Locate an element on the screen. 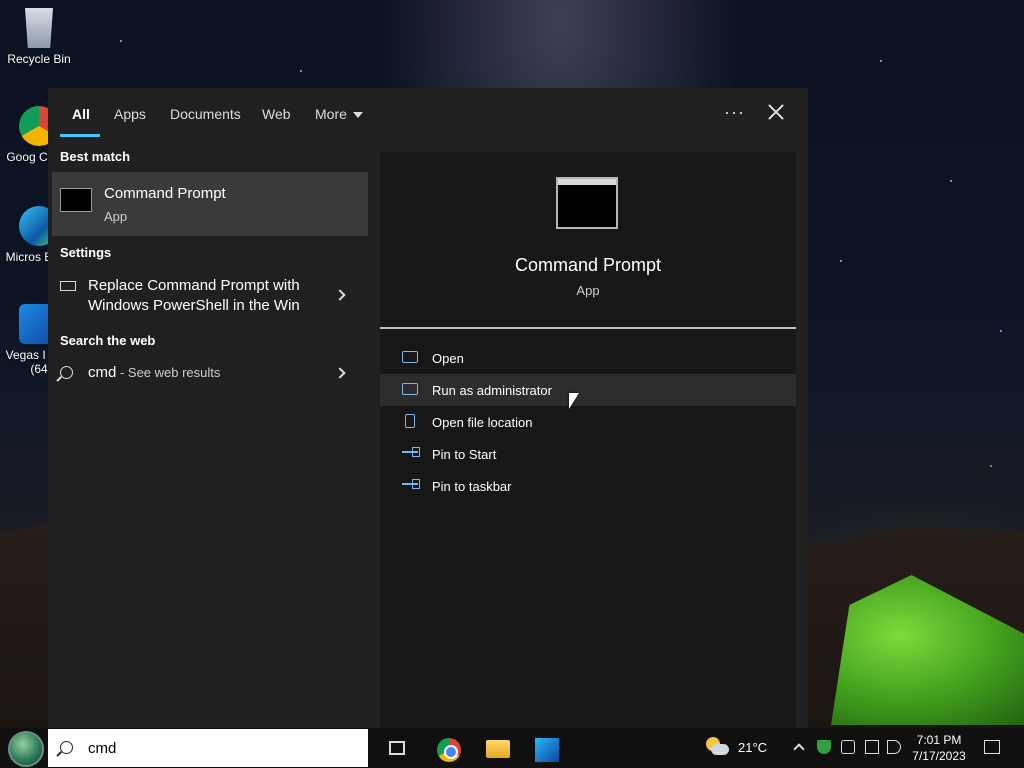 Image resolution: width=1024 pixels, height=768 pixels. clock-time: 7:01 PM is located at coordinates (939, 740).